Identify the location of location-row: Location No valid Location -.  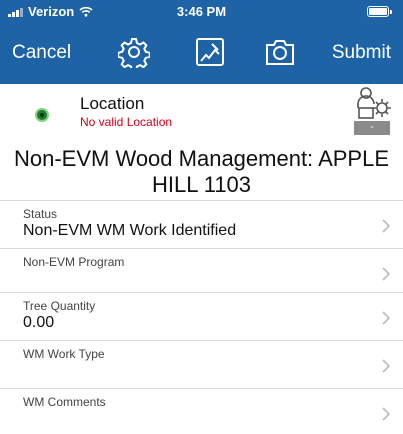
(201, 112).